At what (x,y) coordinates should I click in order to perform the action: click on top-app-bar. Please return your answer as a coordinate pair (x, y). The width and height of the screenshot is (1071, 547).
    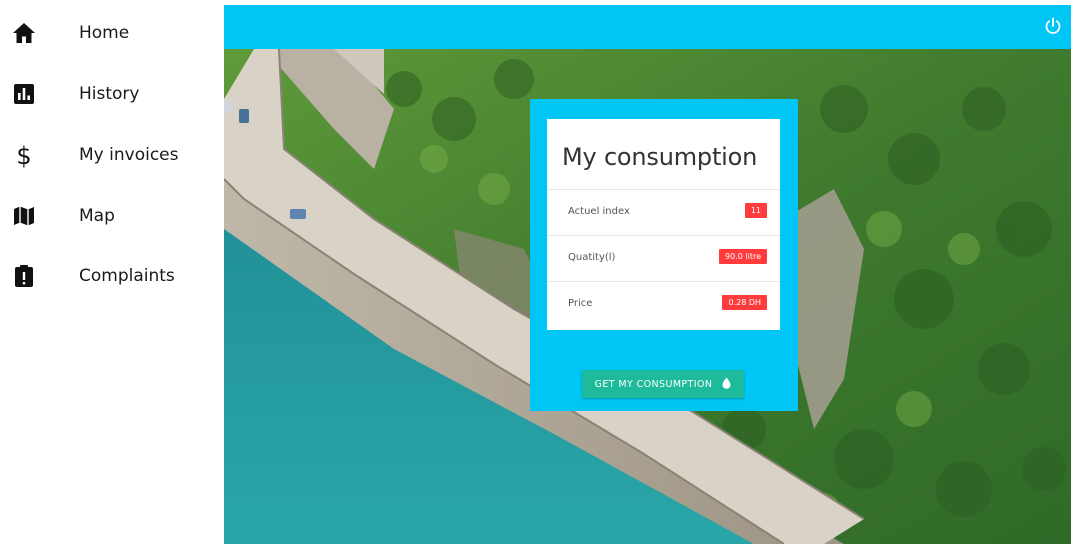
    Looking at the image, I should click on (647, 27).